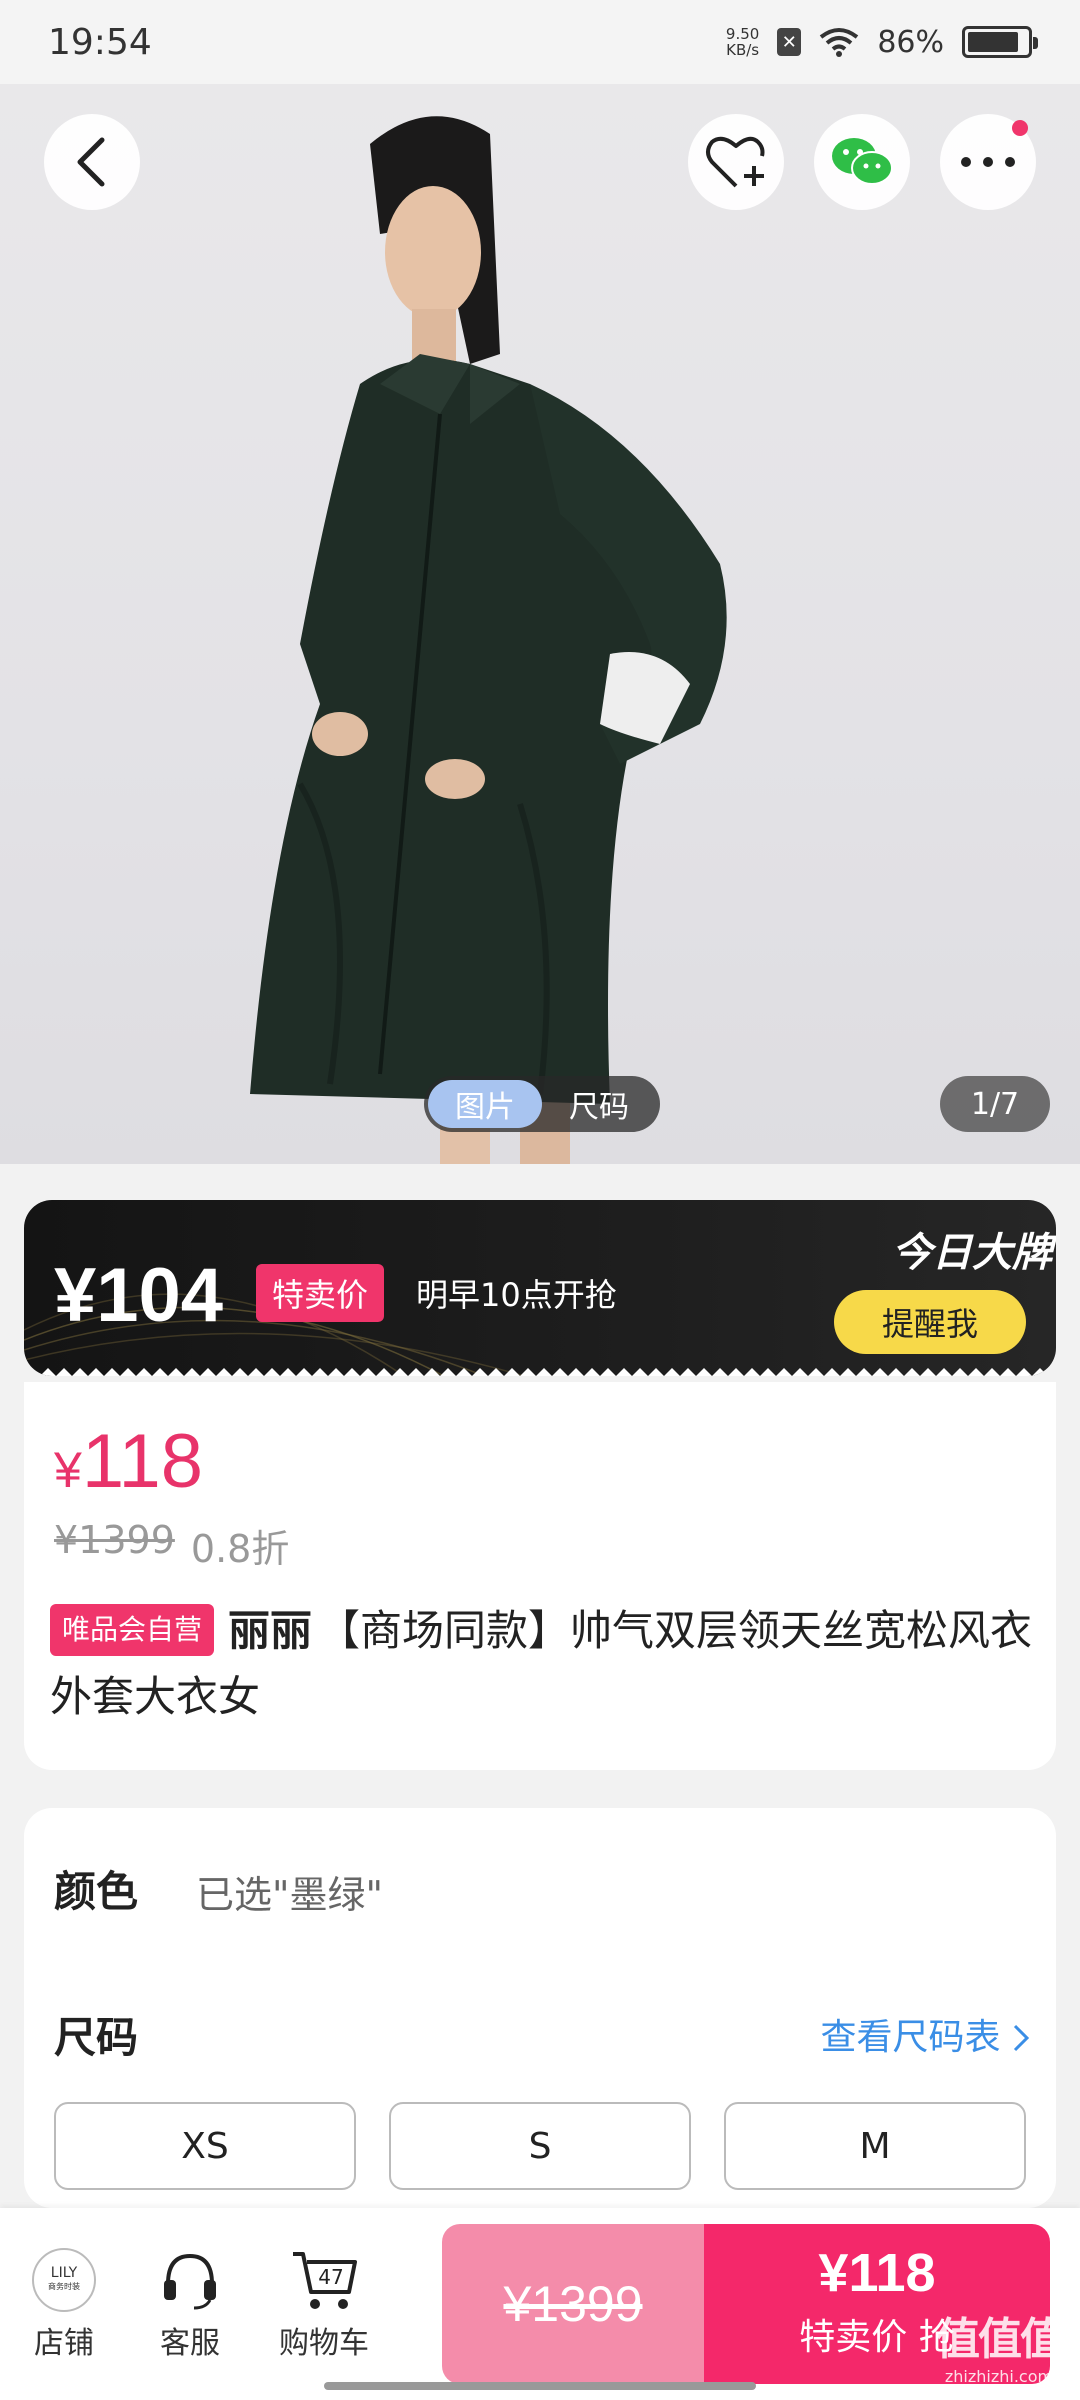 The height and width of the screenshot is (2400, 1080). I want to click on size-chart-link: 查看尺码表, so click(925, 2034).